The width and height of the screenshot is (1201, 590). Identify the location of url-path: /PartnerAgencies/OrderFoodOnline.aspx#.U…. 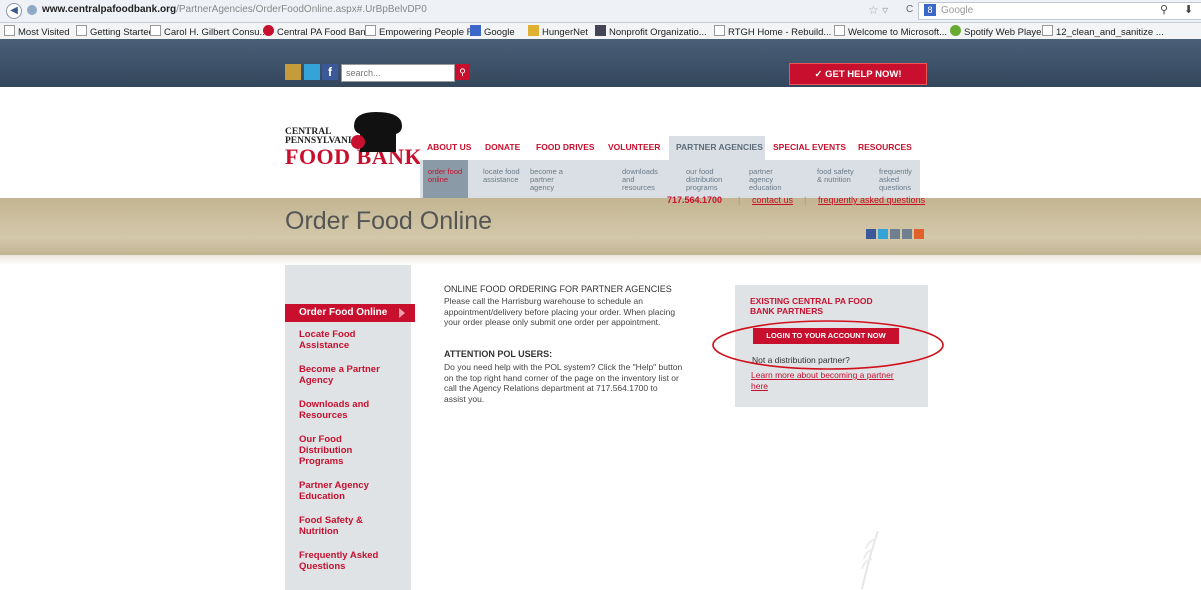
(301, 9).